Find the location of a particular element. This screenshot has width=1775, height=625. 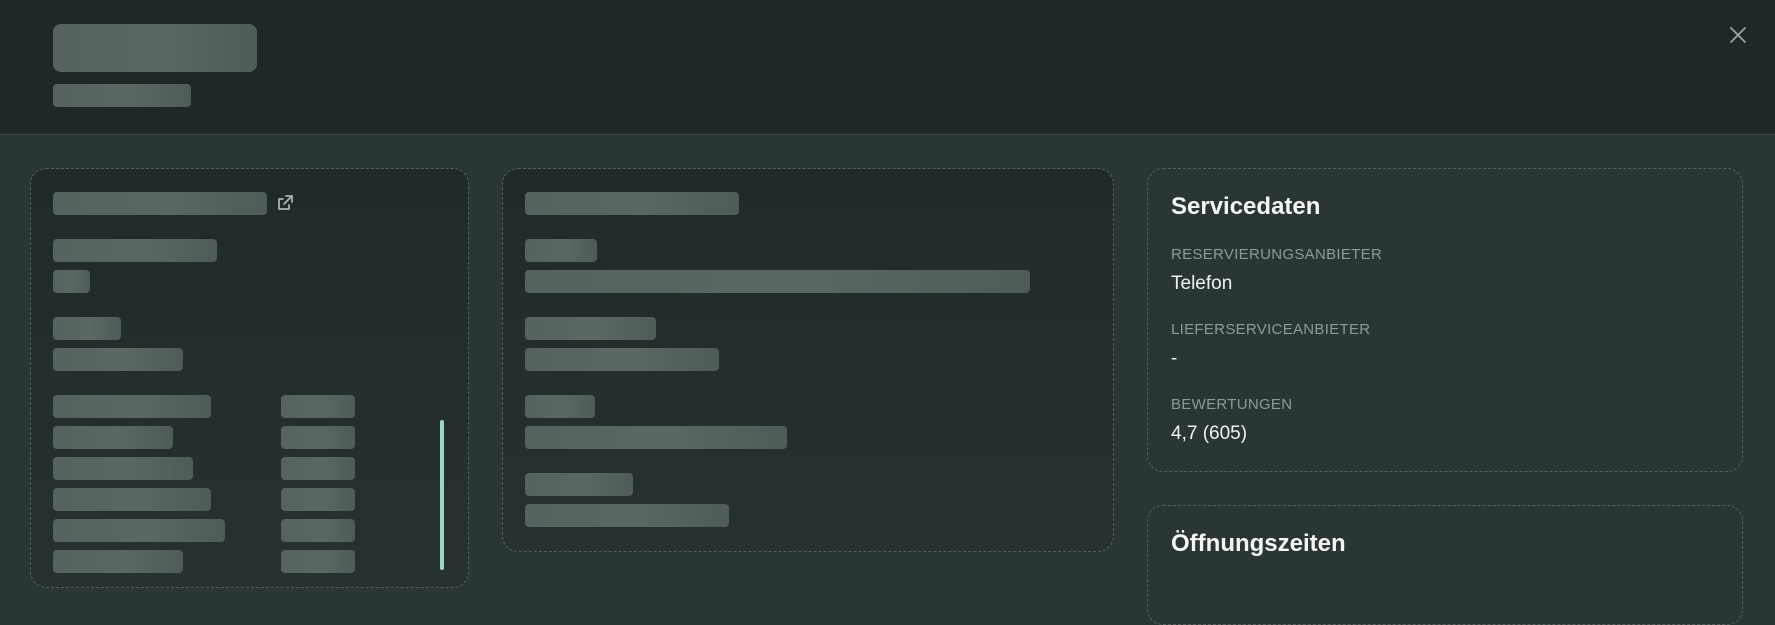

reservation-provider-value: Telefon is located at coordinates (1202, 283).